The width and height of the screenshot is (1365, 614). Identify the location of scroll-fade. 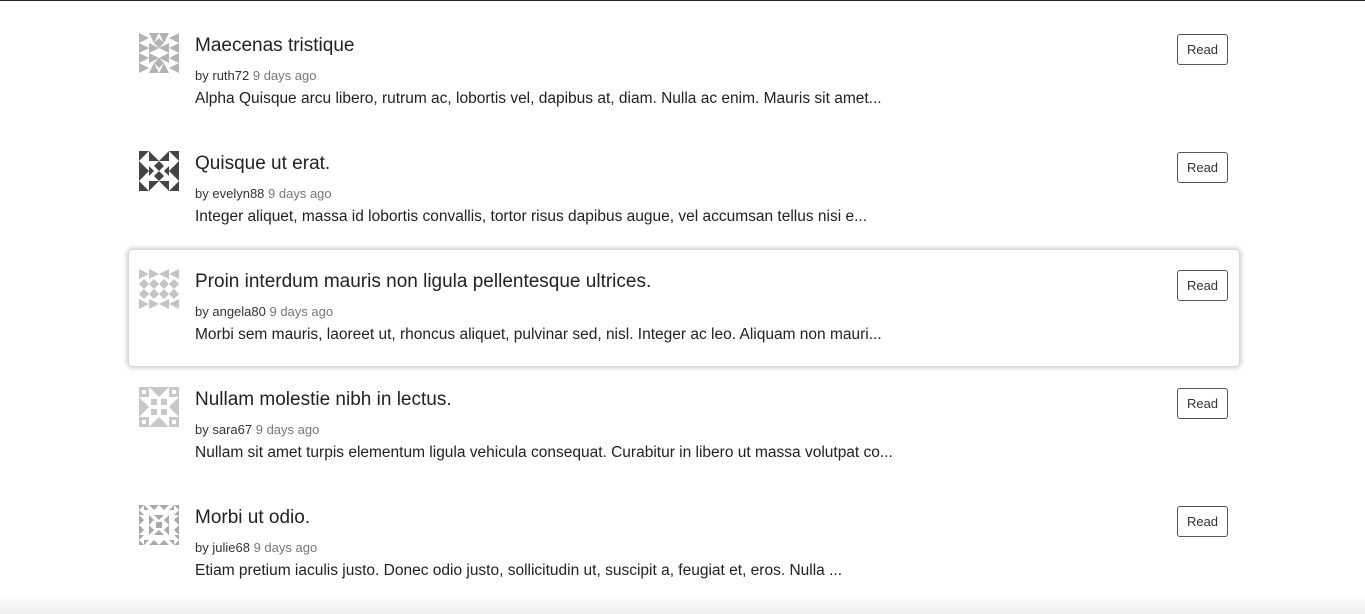
(682, 604).